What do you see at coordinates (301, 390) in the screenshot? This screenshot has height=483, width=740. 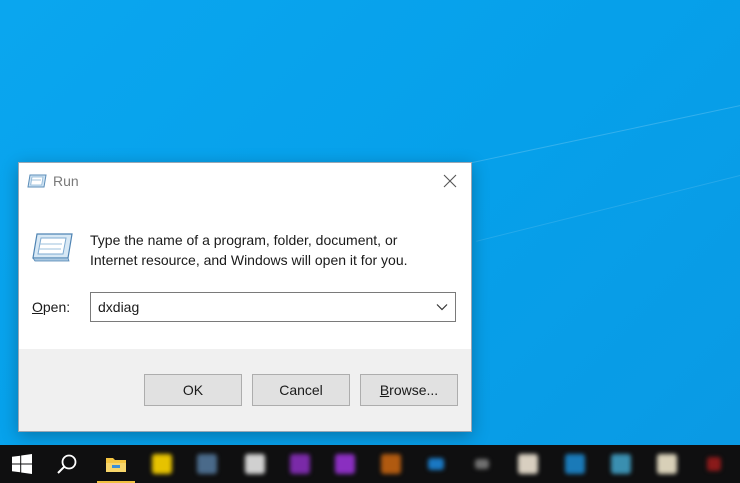 I see `cancel-button: Cancel` at bounding box center [301, 390].